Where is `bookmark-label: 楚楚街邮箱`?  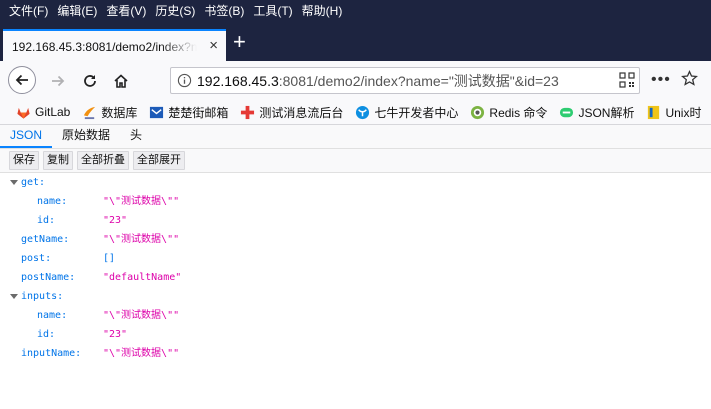
bookmark-label: 楚楚街邮箱 is located at coordinates (198, 112).